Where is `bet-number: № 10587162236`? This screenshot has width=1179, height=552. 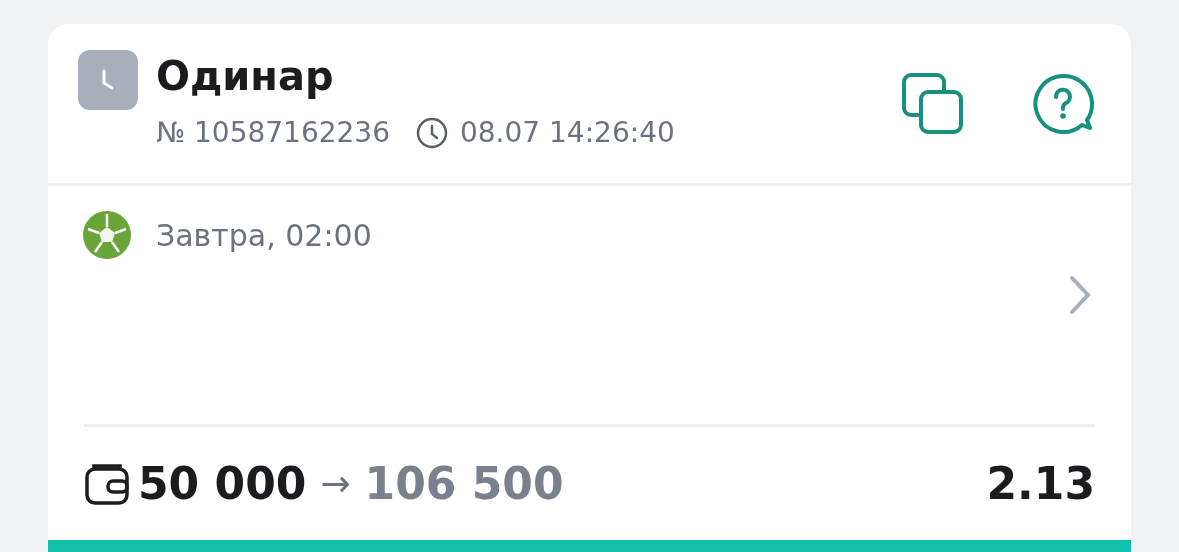 bet-number: № 10587162236 is located at coordinates (273, 132).